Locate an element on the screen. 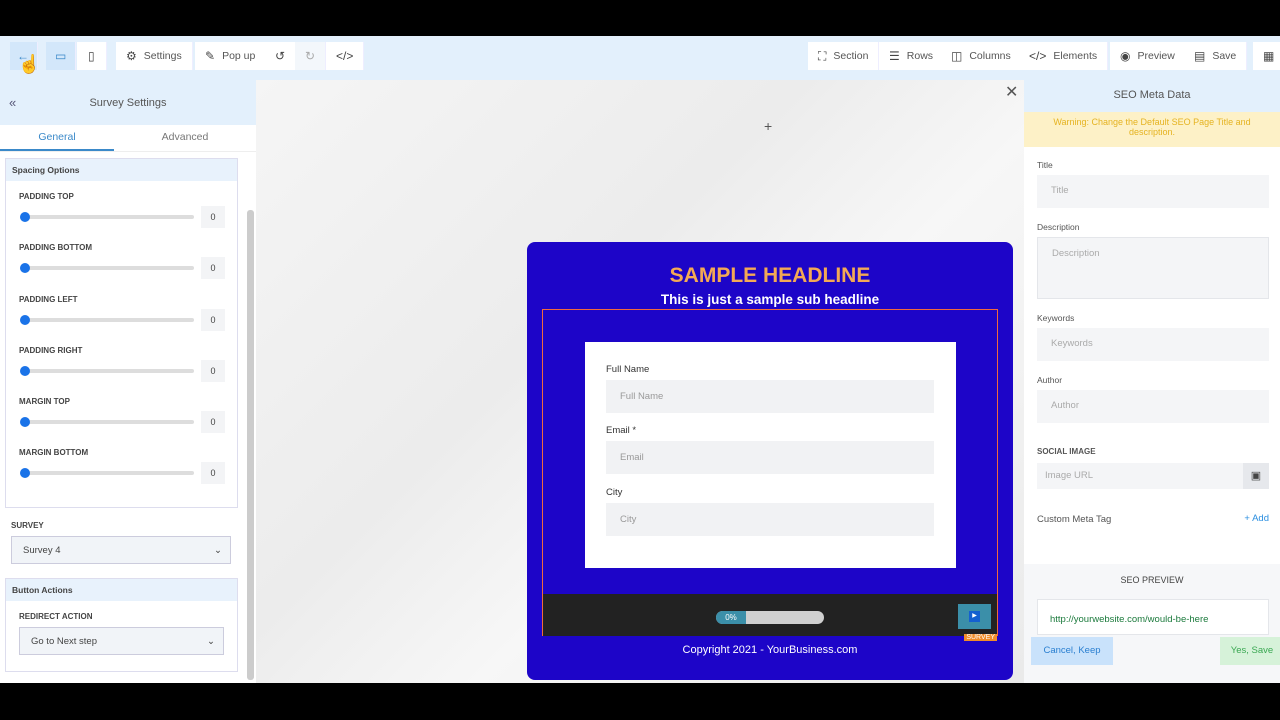 This screenshot has width=1280, height=720. email-input: Email is located at coordinates (770, 457).